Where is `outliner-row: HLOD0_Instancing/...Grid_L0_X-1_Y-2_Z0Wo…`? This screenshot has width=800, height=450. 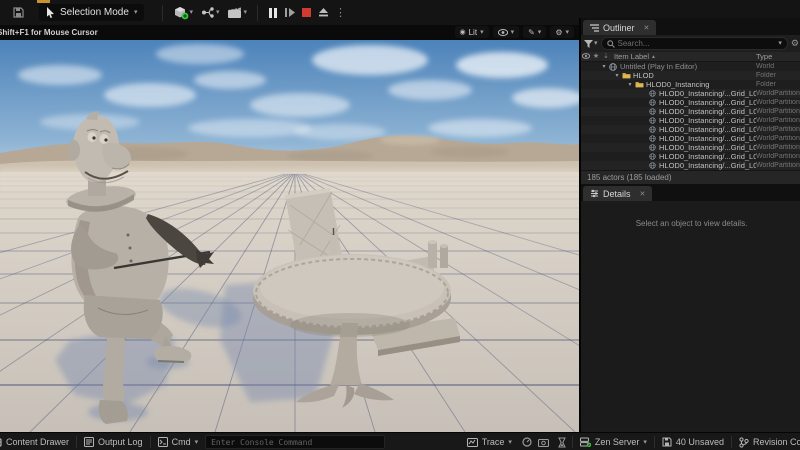 outliner-row: HLOD0_Instancing/...Grid_L0_X-1_Y-2_Z0Wo… is located at coordinates (690, 102).